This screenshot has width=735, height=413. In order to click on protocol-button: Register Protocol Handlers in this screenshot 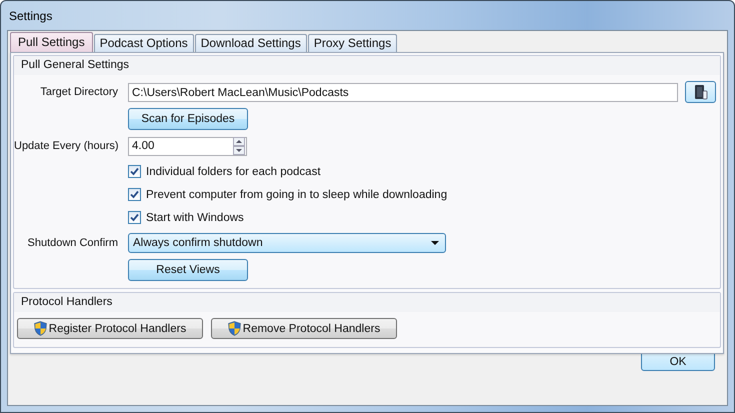, I will do `click(110, 328)`.